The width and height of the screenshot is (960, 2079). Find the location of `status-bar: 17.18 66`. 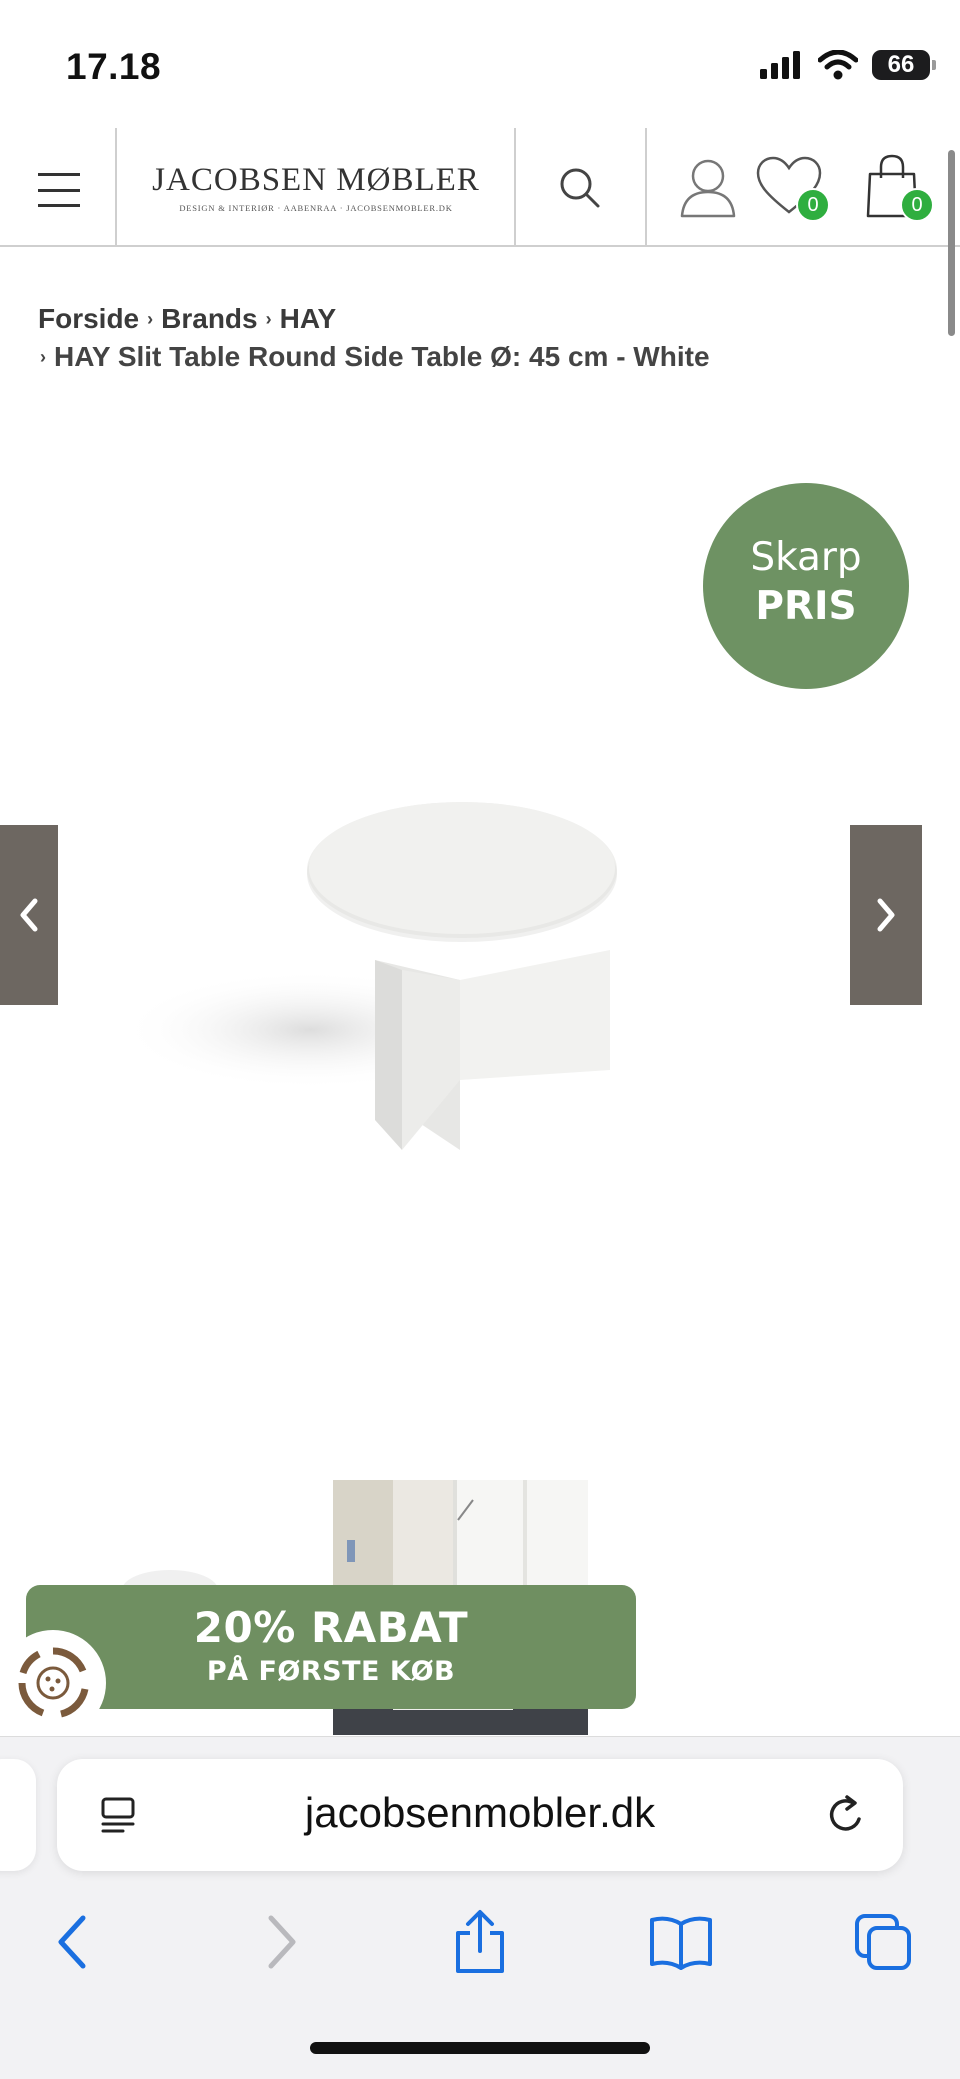

status-bar: 17.18 66 is located at coordinates (480, 64).